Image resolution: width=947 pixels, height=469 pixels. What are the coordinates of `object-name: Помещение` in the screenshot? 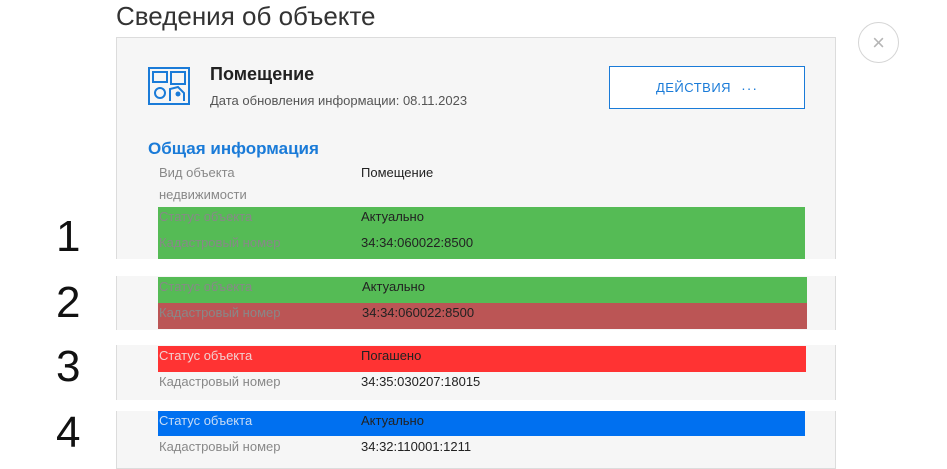 It's located at (262, 74).